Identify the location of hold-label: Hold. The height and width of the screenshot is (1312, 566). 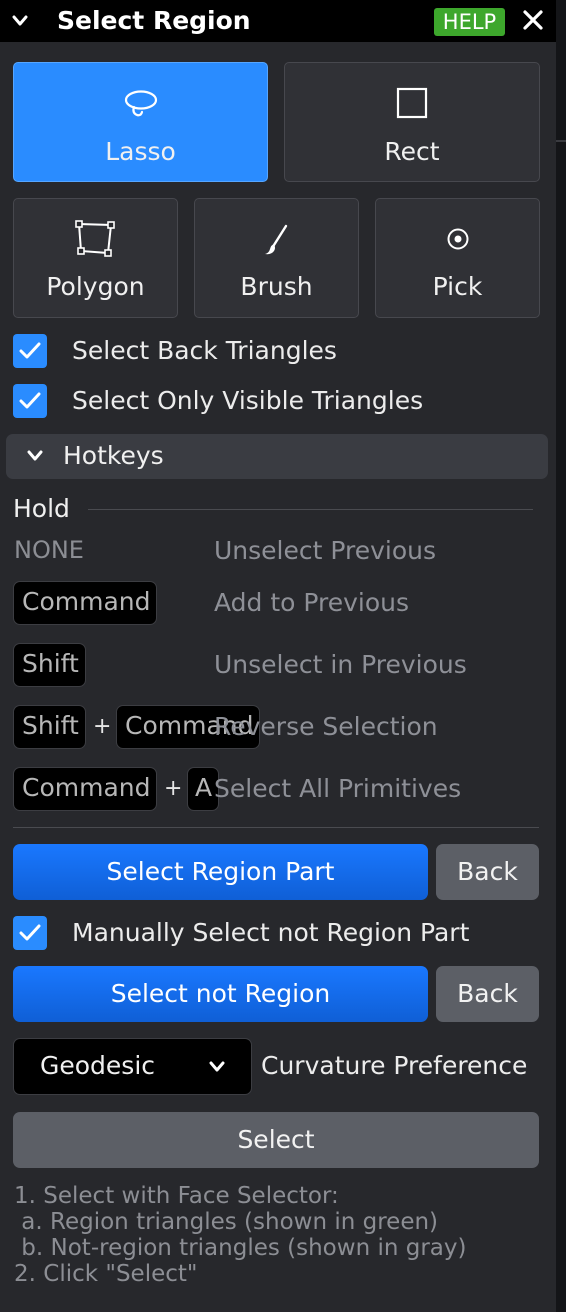
(41, 508).